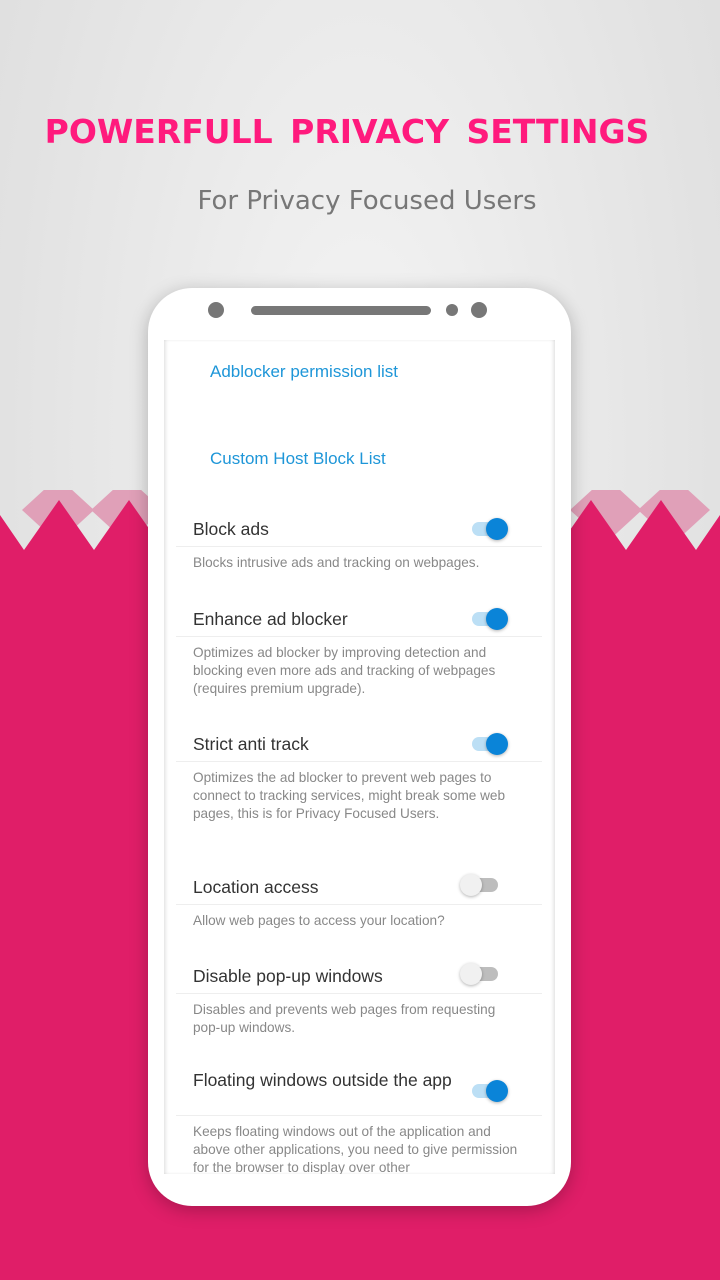 This screenshot has height=1280, width=720. Describe the element at coordinates (216, 310) in the screenshot. I see `front-camera-icon` at that location.